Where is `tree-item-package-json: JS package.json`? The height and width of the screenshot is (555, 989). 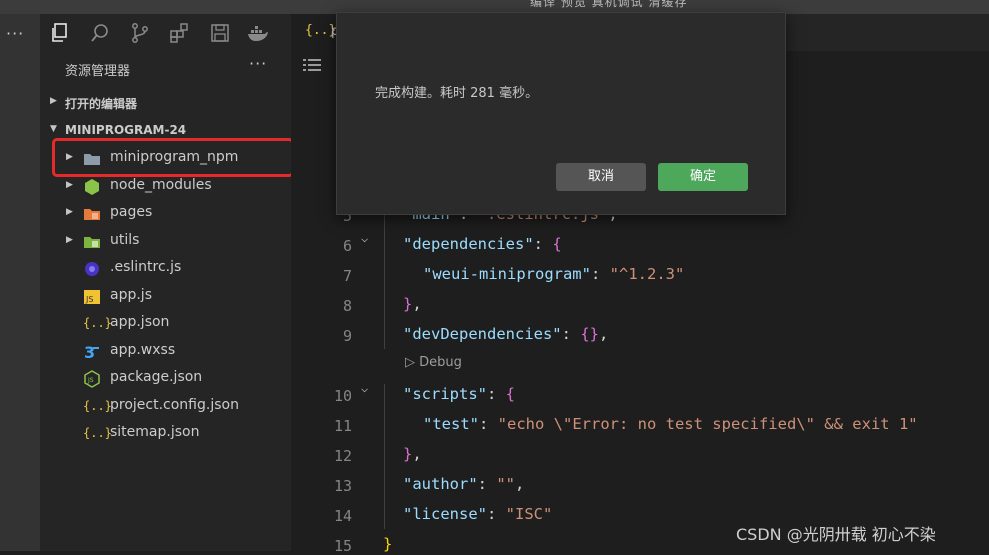 tree-item-package-json: JS package.json is located at coordinates (165, 378).